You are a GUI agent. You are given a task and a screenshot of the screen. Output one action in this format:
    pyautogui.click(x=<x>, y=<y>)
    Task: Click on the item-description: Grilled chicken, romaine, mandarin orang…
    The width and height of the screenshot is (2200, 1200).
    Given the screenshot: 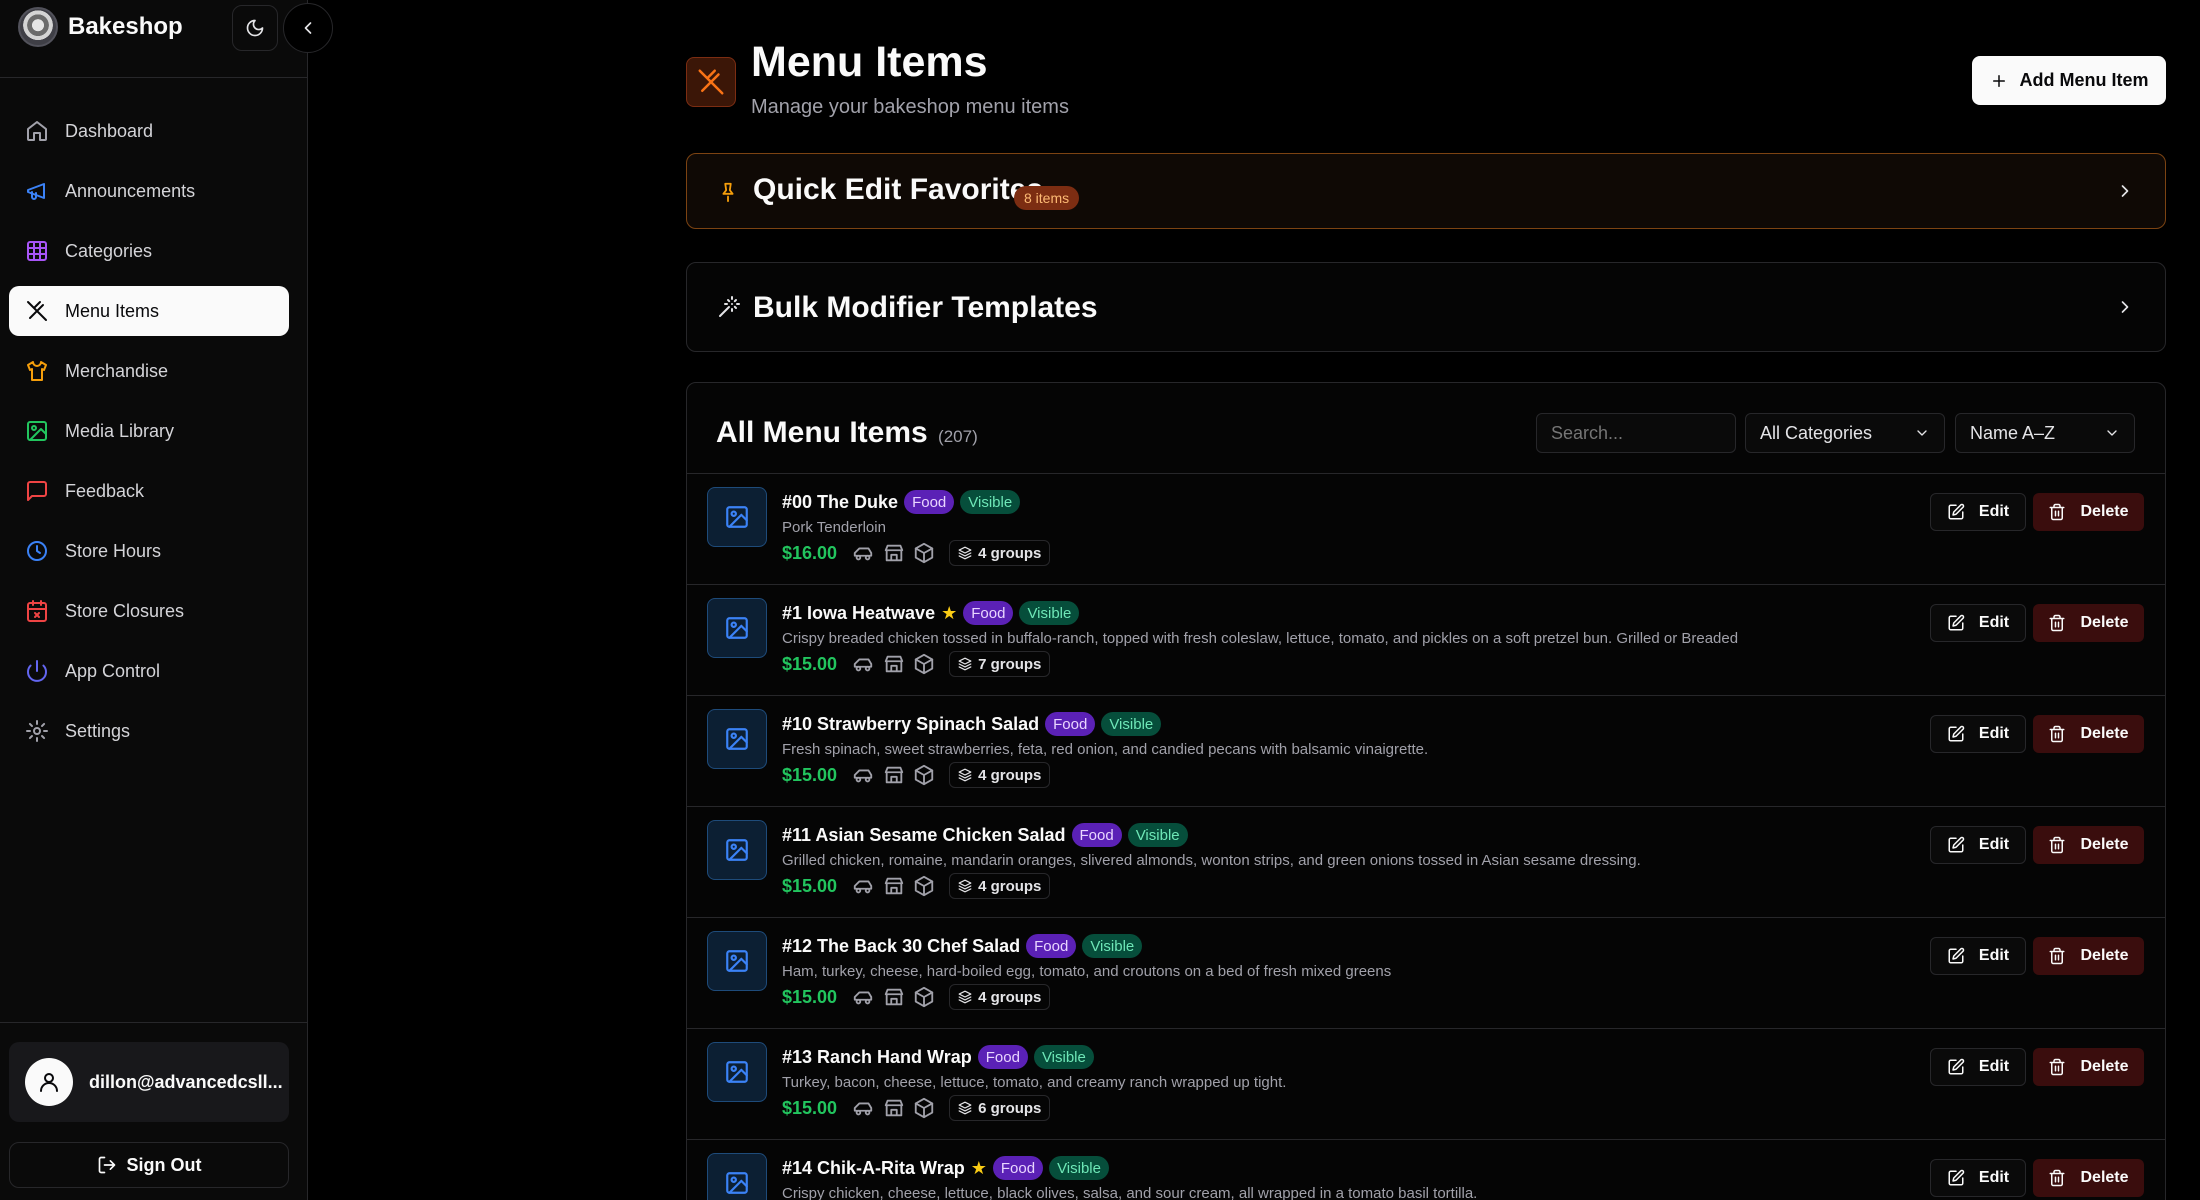 What is the action you would take?
    pyautogui.click(x=1211, y=860)
    